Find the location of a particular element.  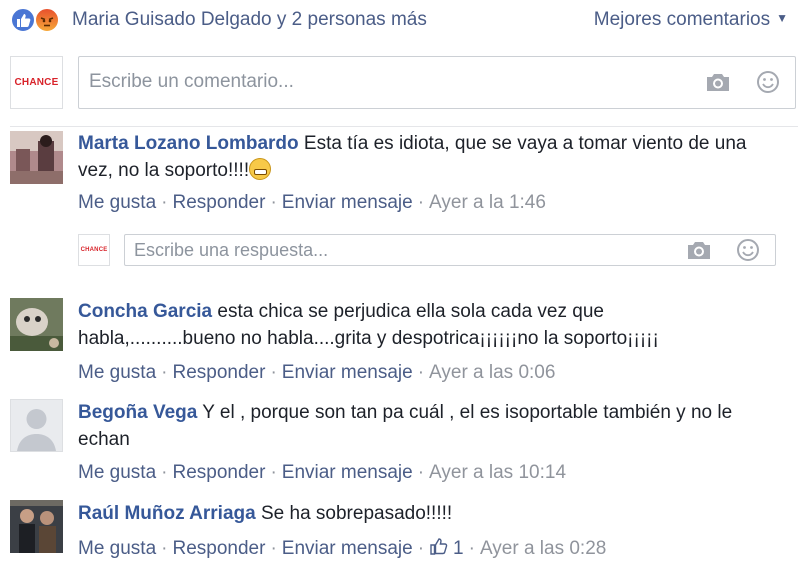

grimacing-emoji-icon is located at coordinates (260, 169).